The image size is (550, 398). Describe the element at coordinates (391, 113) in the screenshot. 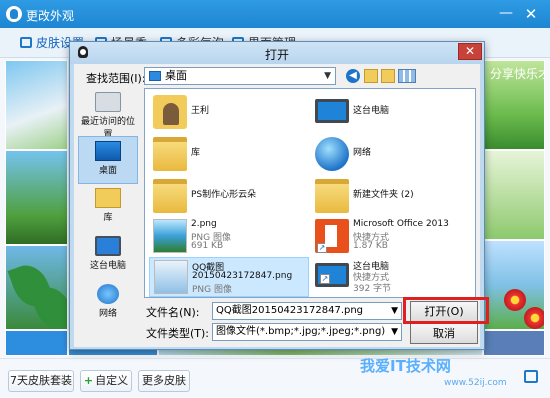

I see `file-item: 这台电脑` at that location.